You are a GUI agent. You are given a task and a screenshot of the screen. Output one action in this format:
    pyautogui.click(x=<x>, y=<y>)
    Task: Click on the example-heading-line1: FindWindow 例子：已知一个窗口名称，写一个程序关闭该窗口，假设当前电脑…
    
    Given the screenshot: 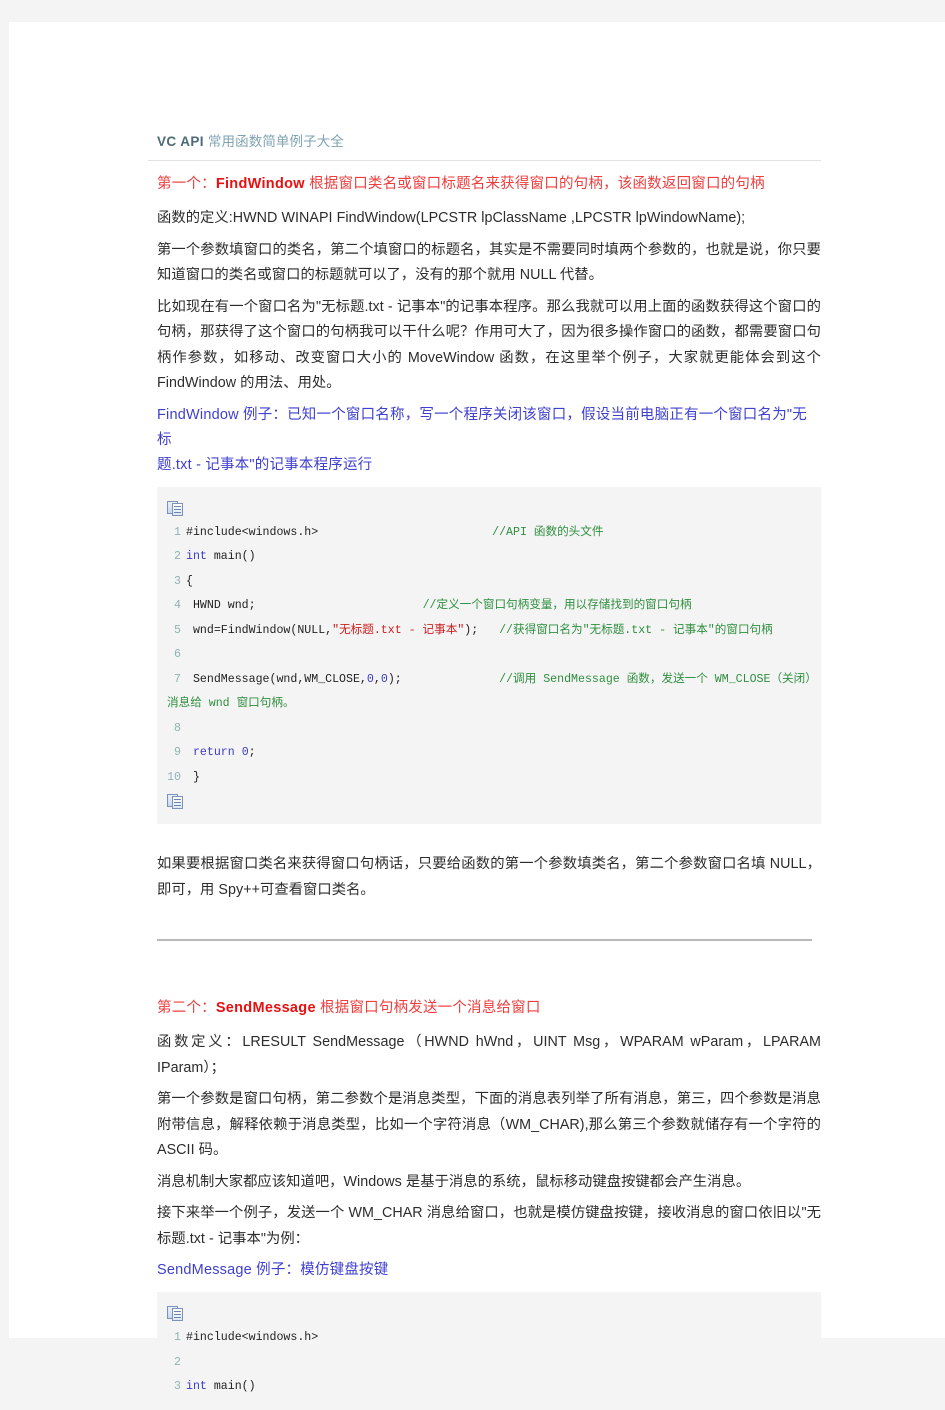 What is the action you would take?
    pyautogui.click(x=482, y=427)
    